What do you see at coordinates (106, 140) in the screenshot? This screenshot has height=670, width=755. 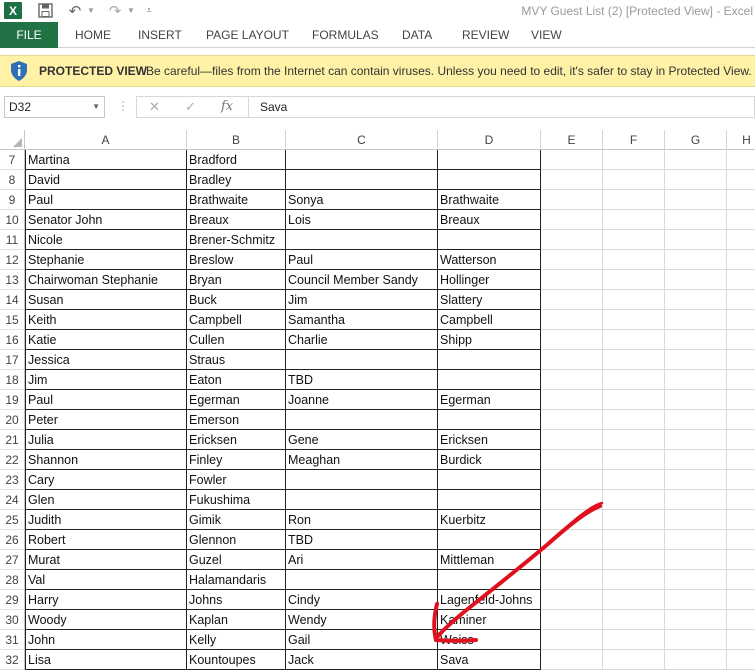 I see `column-header-a: A` at bounding box center [106, 140].